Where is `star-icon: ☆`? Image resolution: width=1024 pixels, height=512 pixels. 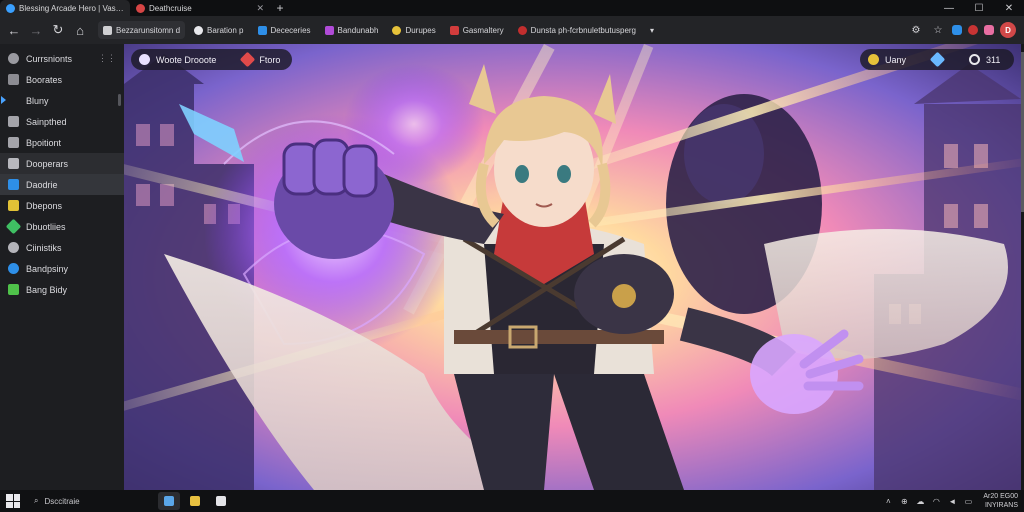
star-icon: ☆ is located at coordinates (938, 30).